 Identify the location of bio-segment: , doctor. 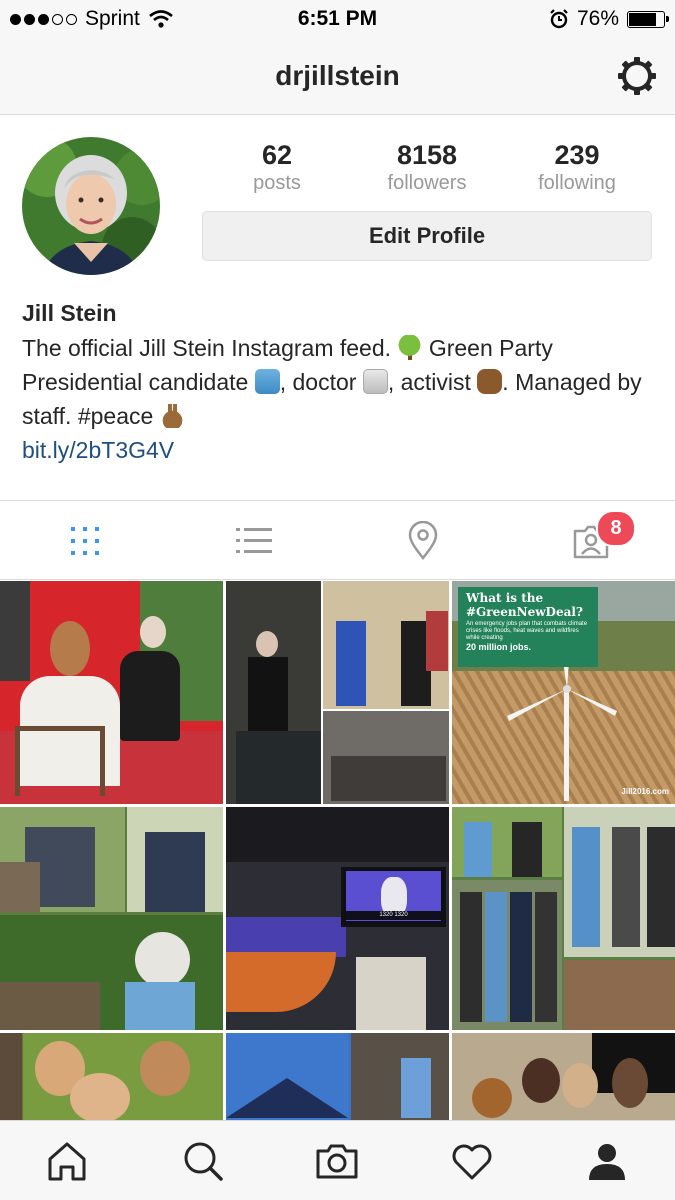
(321, 382).